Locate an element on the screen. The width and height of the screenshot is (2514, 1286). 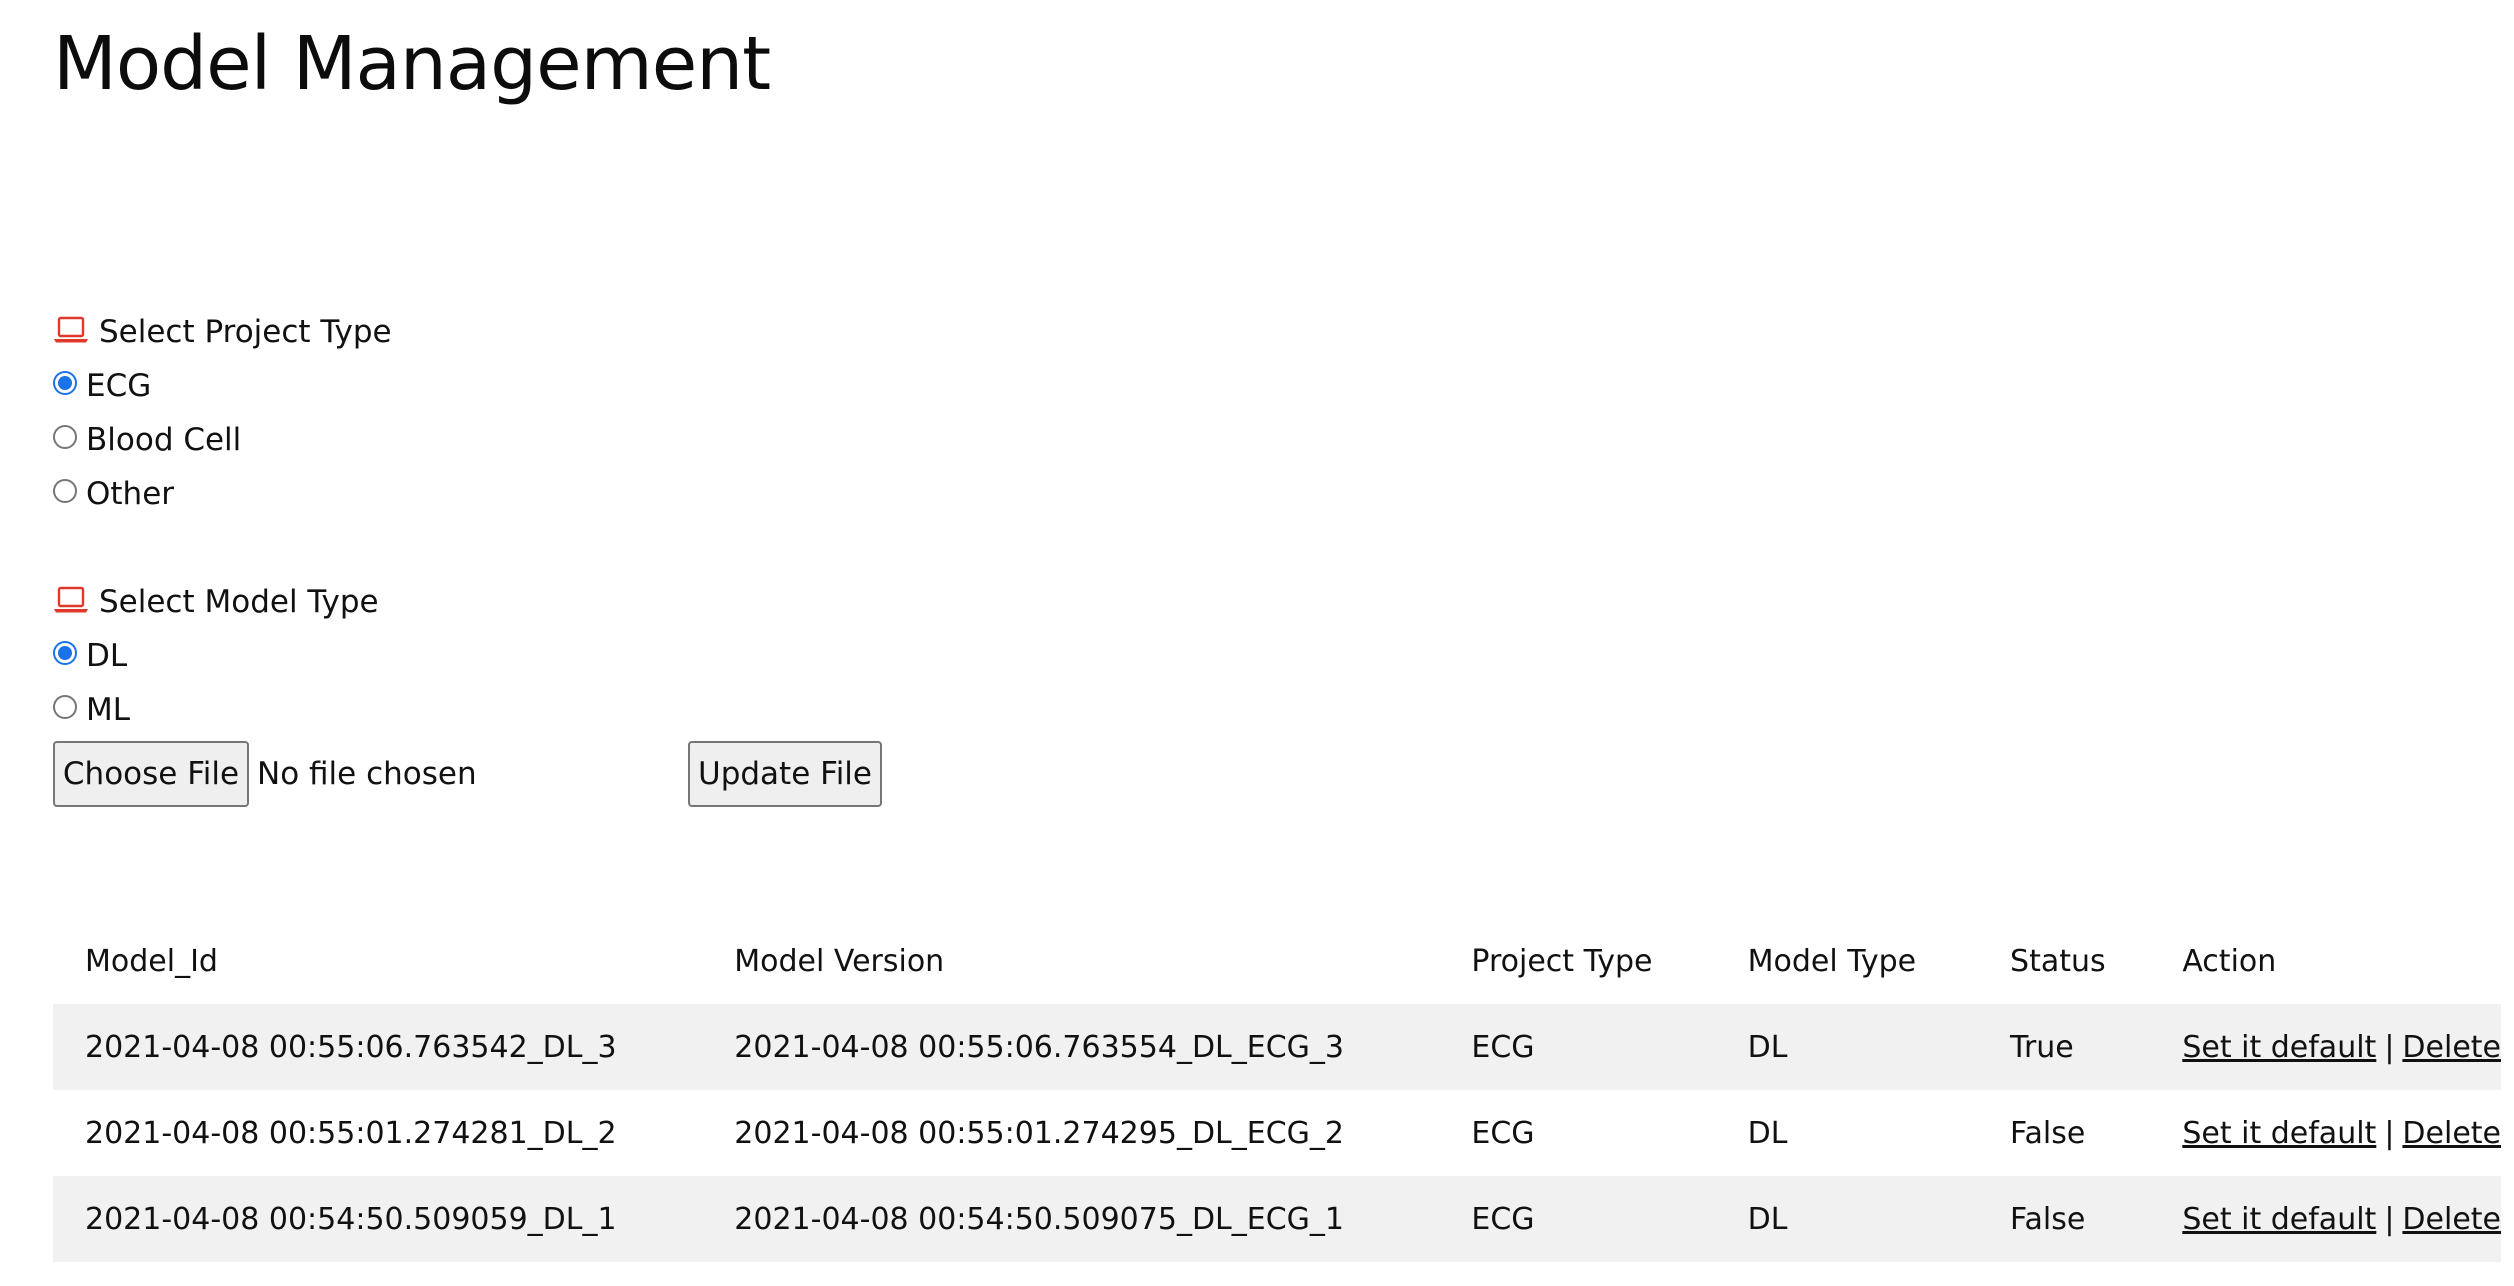
page-title: Model Management is located at coordinates (412, 64).